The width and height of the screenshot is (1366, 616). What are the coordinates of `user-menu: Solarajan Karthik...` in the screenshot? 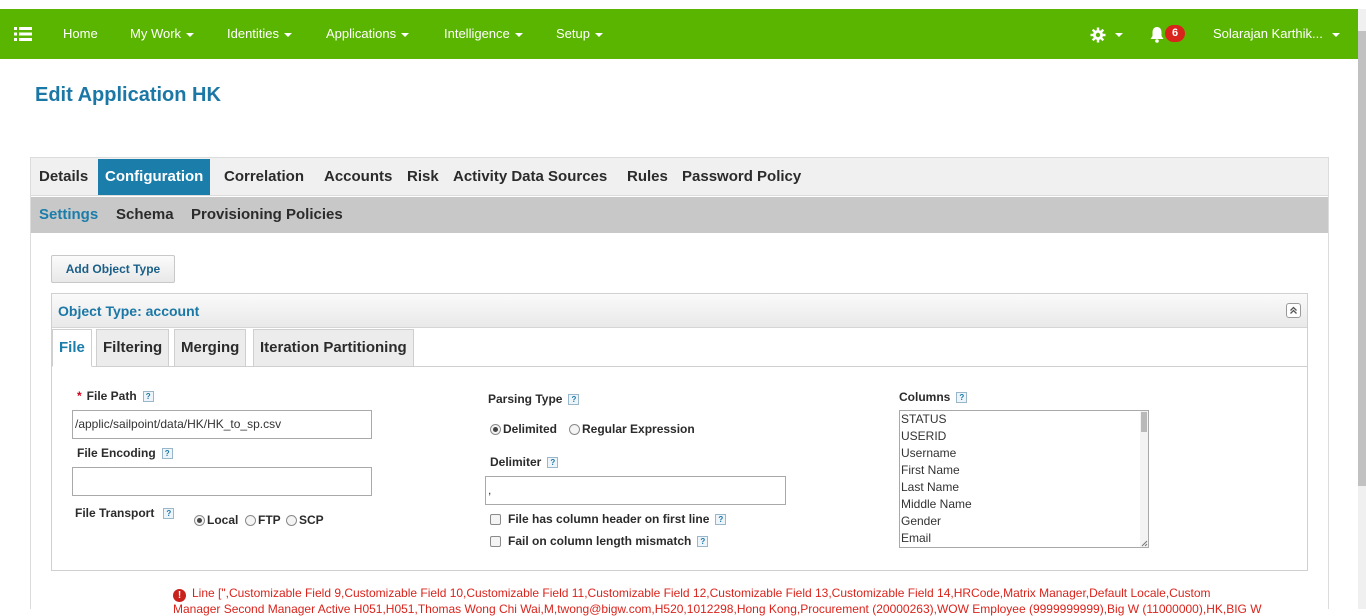 It's located at (1276, 33).